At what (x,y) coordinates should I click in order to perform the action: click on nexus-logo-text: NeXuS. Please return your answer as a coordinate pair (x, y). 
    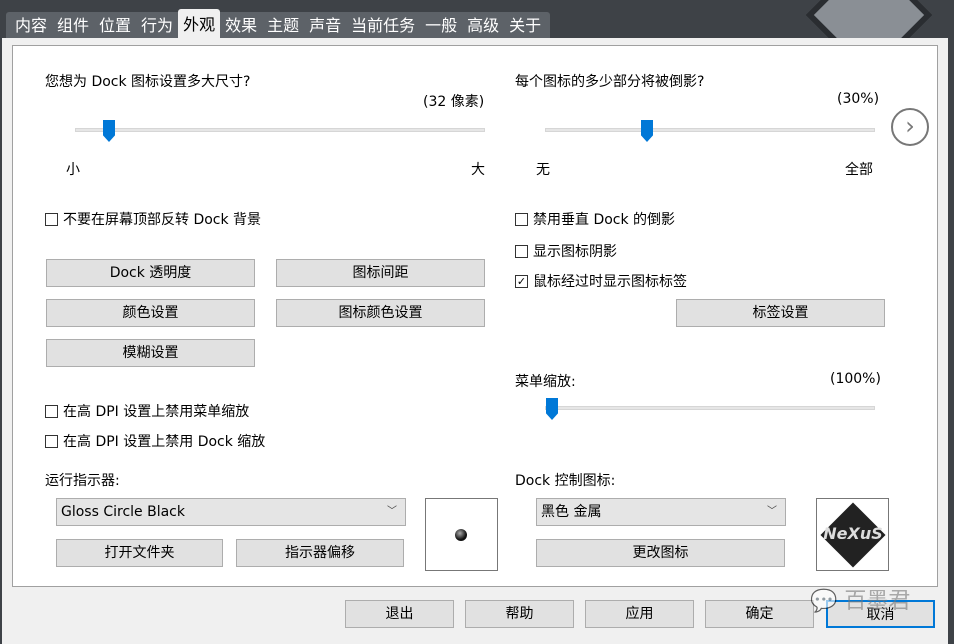
    Looking at the image, I should click on (853, 533).